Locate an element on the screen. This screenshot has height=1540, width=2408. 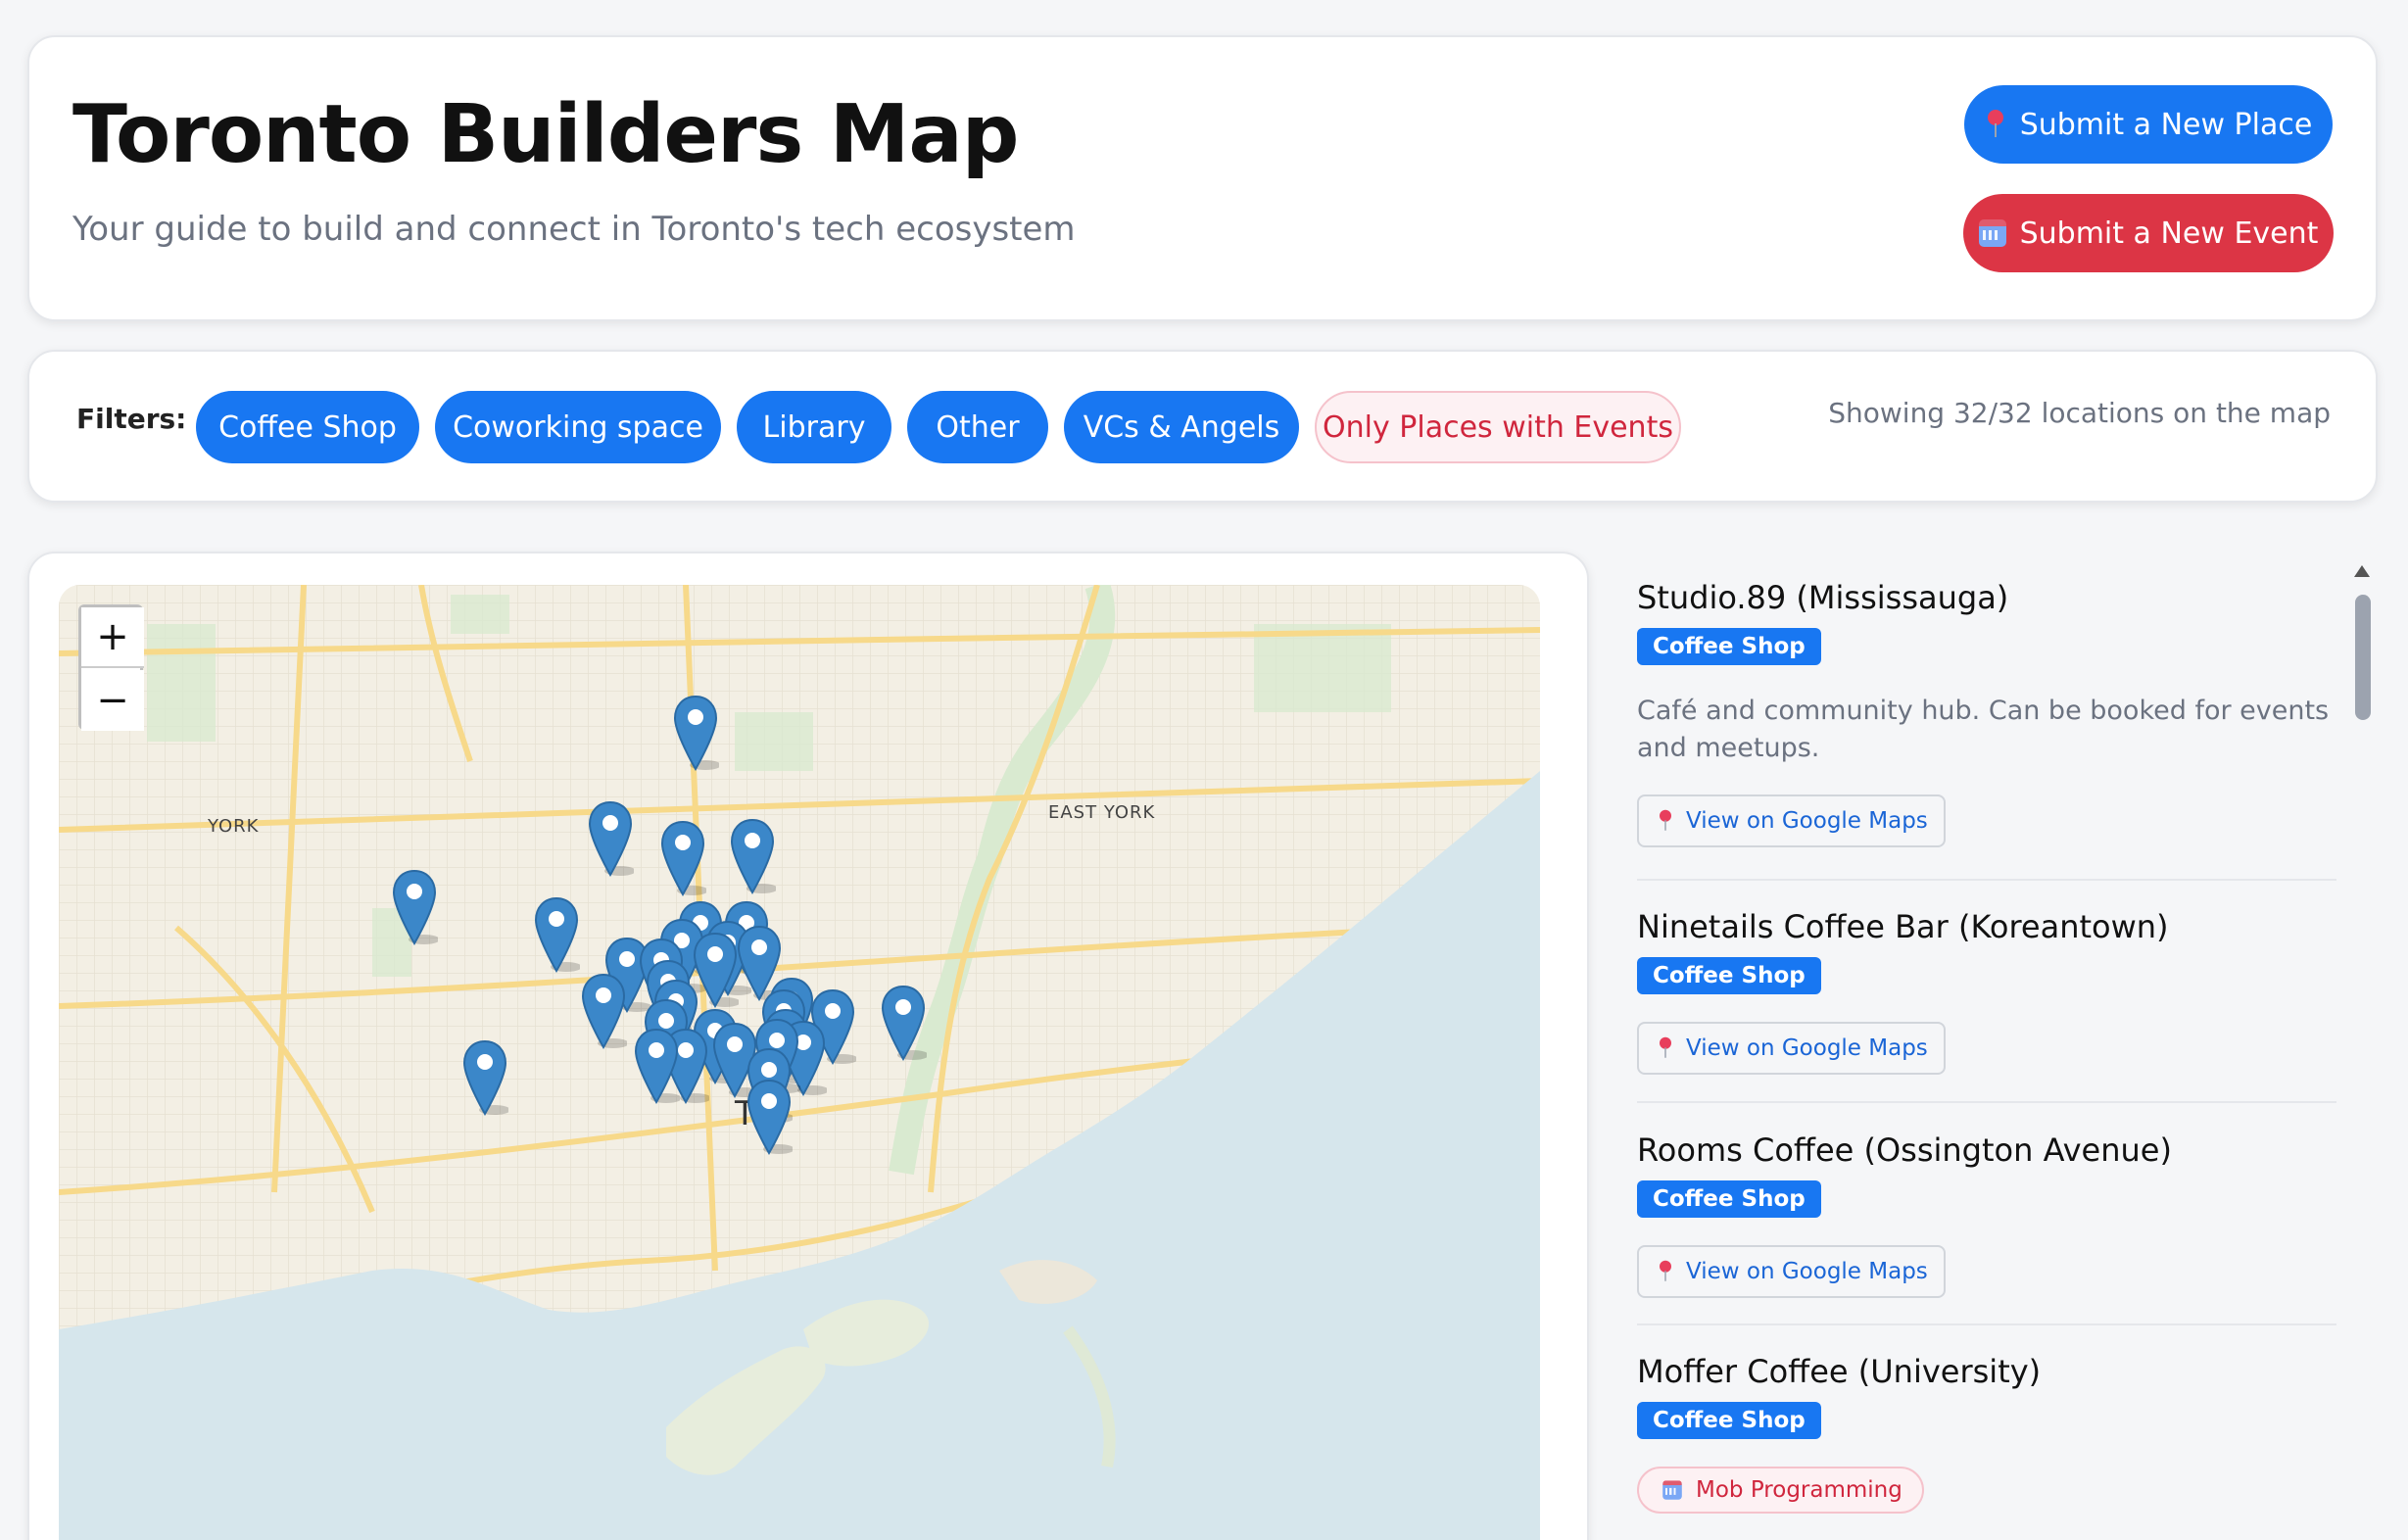
filter-chip-only-events: Only Places with Events is located at coordinates (1498, 427).